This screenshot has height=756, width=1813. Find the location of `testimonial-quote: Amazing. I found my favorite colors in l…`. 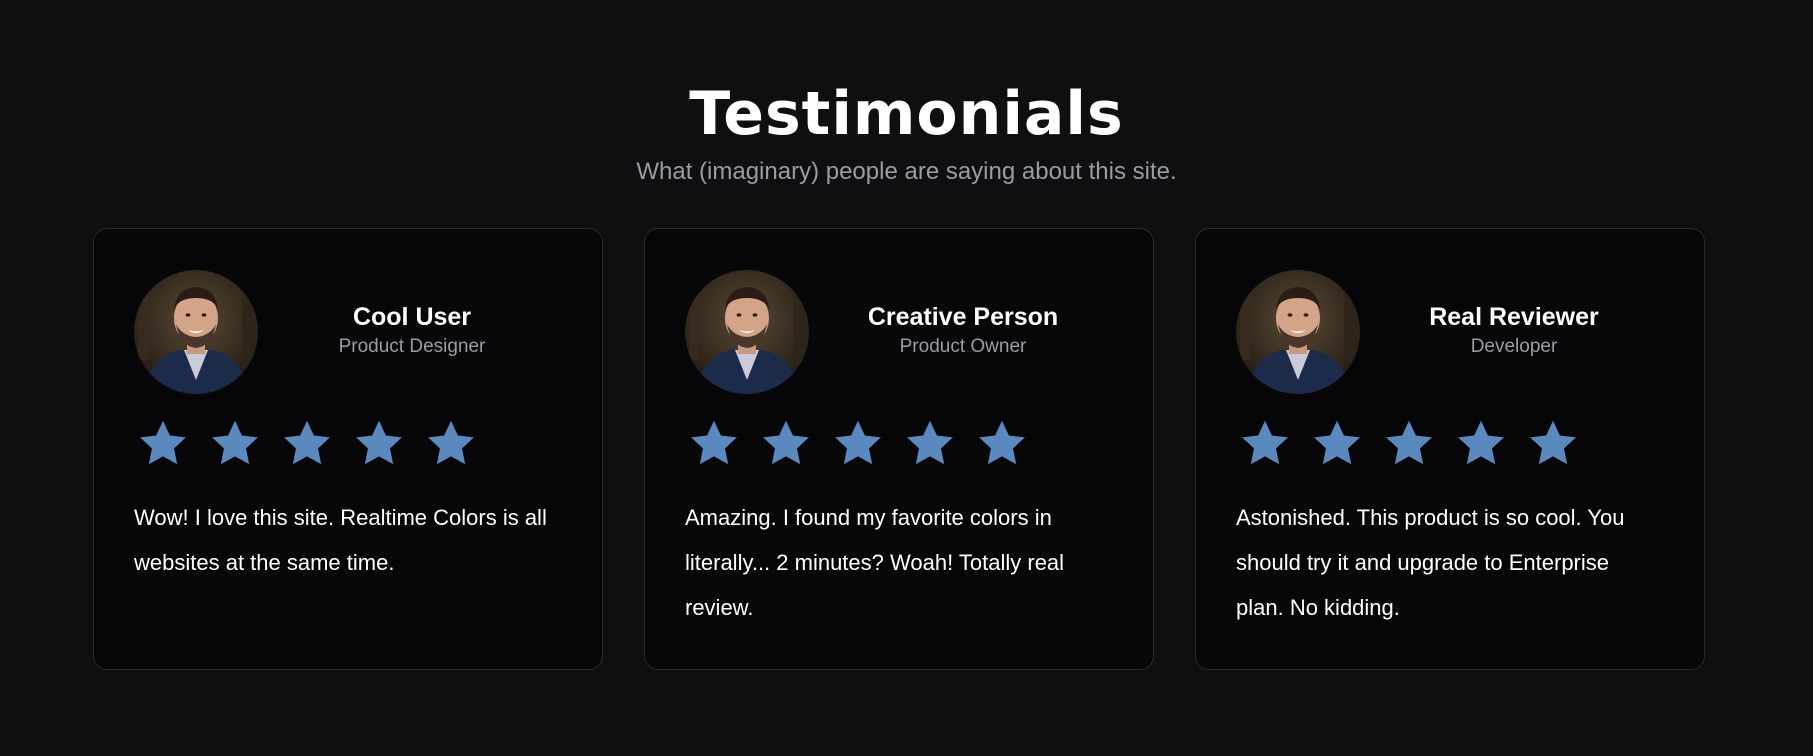

testimonial-quote: Amazing. I found my favorite colors in l… is located at coordinates (875, 562).